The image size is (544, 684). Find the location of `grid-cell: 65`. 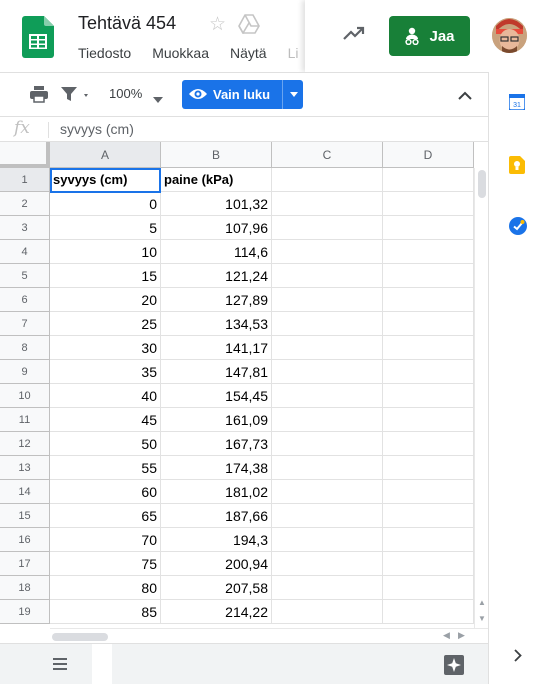

grid-cell: 65 is located at coordinates (105, 516).